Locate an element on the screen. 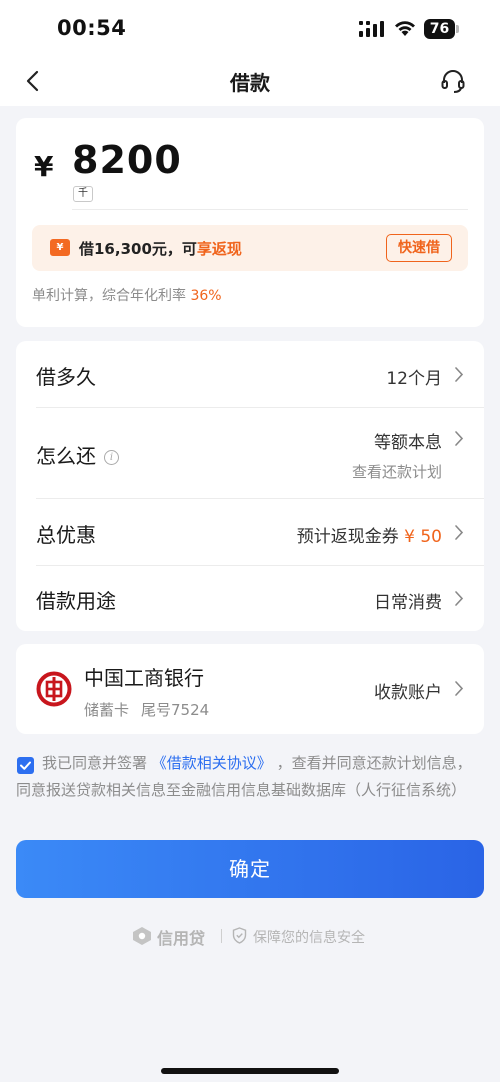 Image resolution: width=500 pixels, height=1082 pixels. credit-loan-logo-icon is located at coordinates (142, 936).